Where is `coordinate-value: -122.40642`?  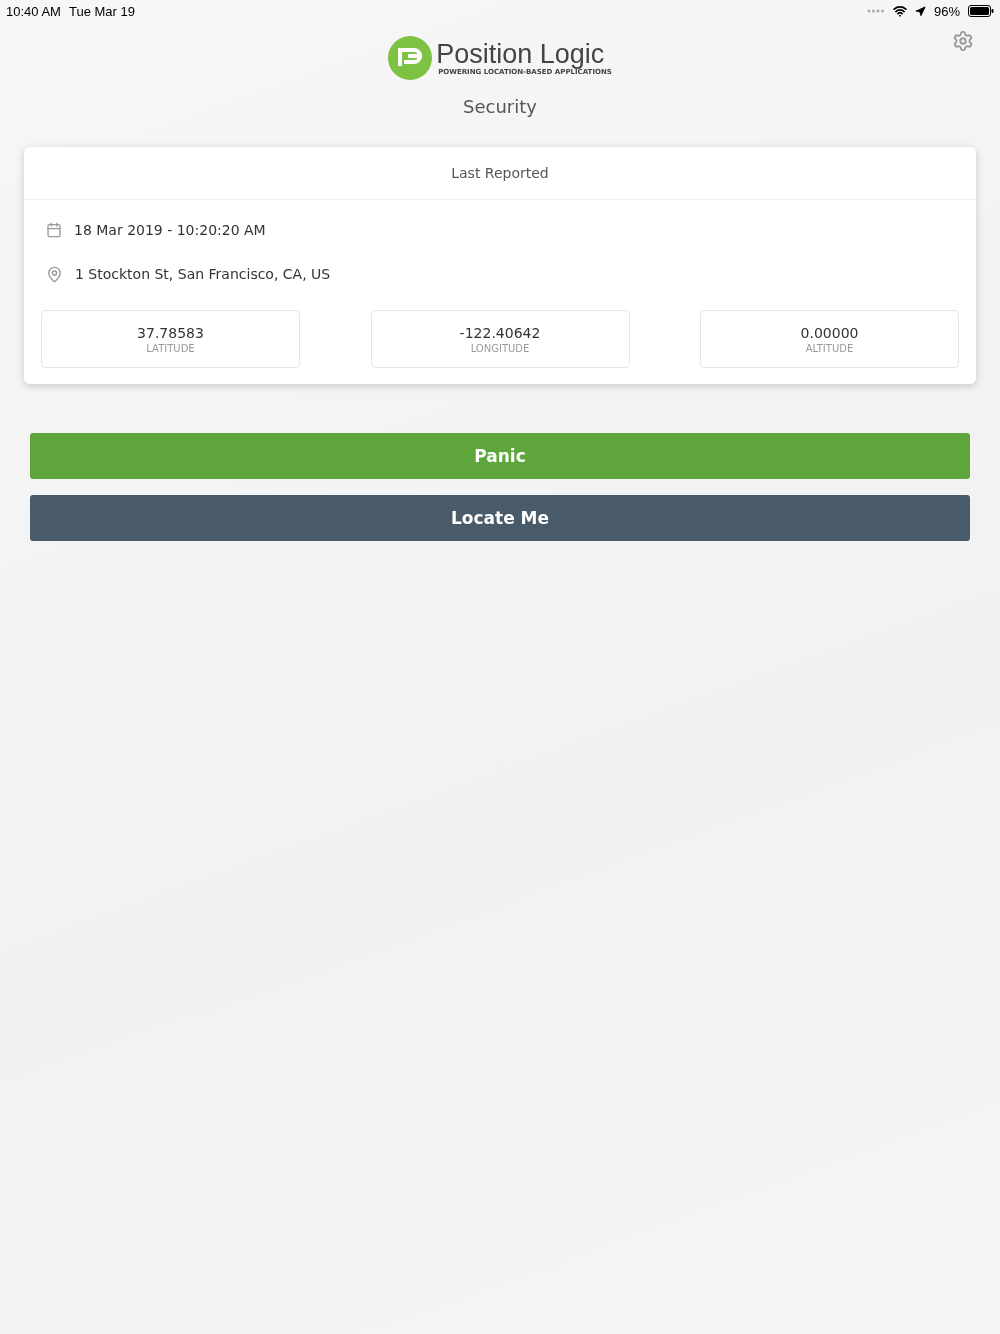 coordinate-value: -122.40642 is located at coordinates (500, 332).